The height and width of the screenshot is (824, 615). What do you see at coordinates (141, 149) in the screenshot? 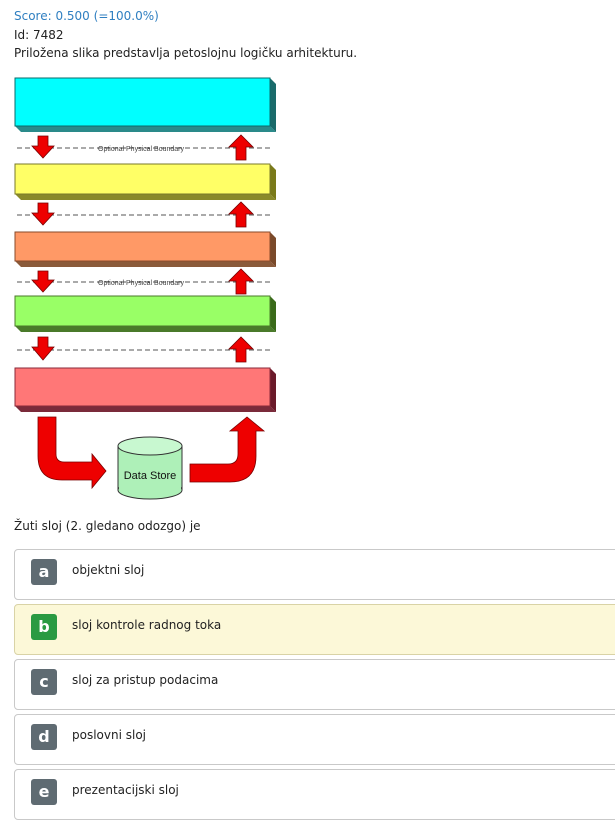
I see `boundary-label-1: Optional Physical Boundary` at bounding box center [141, 149].